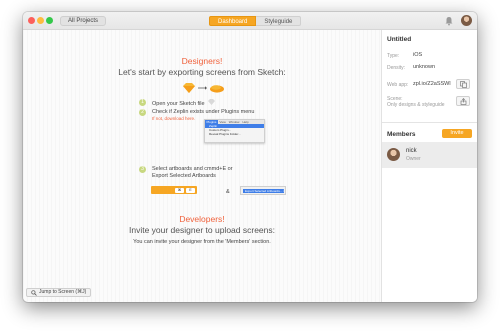 Image resolution: width=500 pixels, height=335 pixels. I want to click on step-3-text-2: Export Selected Artboards, so click(184, 176).